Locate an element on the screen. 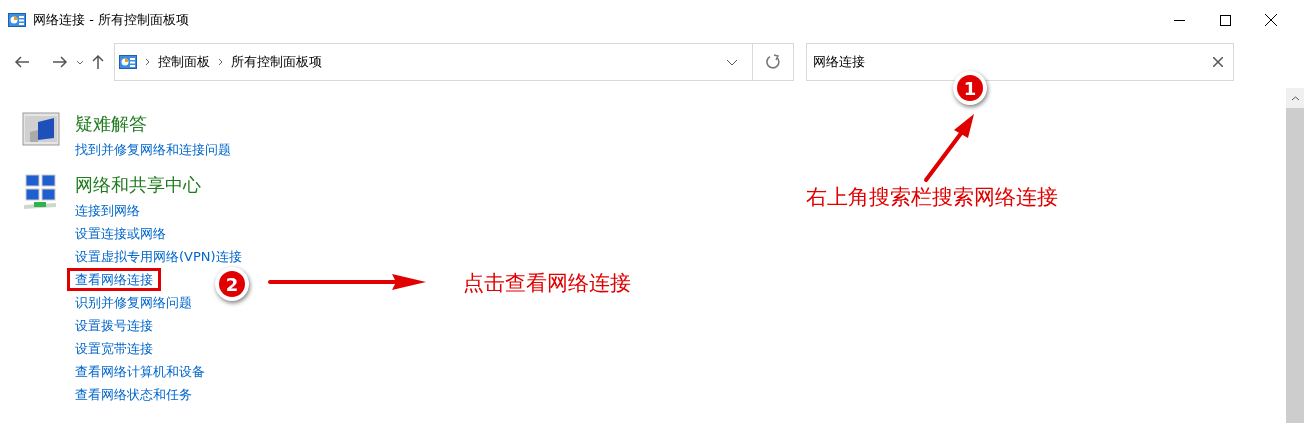  task-link: 识别并修复网络问题 is located at coordinates (133, 302).